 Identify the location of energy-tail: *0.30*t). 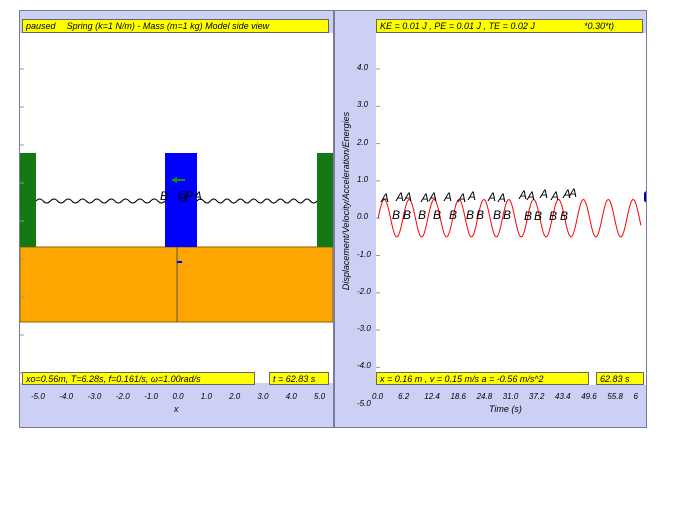
(599, 26).